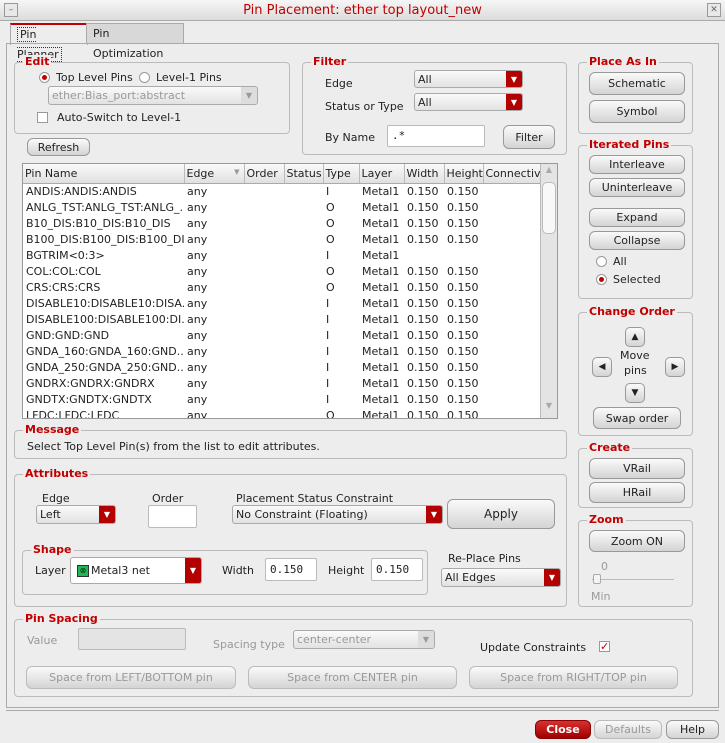 This screenshot has width=725, height=743. What do you see at coordinates (424, 174) in the screenshot?
I see `column-header: Width` at bounding box center [424, 174].